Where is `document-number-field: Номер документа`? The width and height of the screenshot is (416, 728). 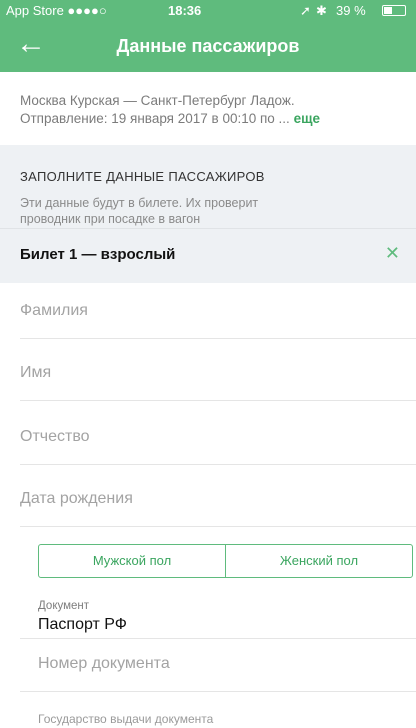
document-number-field: Номер документа is located at coordinates (218, 665).